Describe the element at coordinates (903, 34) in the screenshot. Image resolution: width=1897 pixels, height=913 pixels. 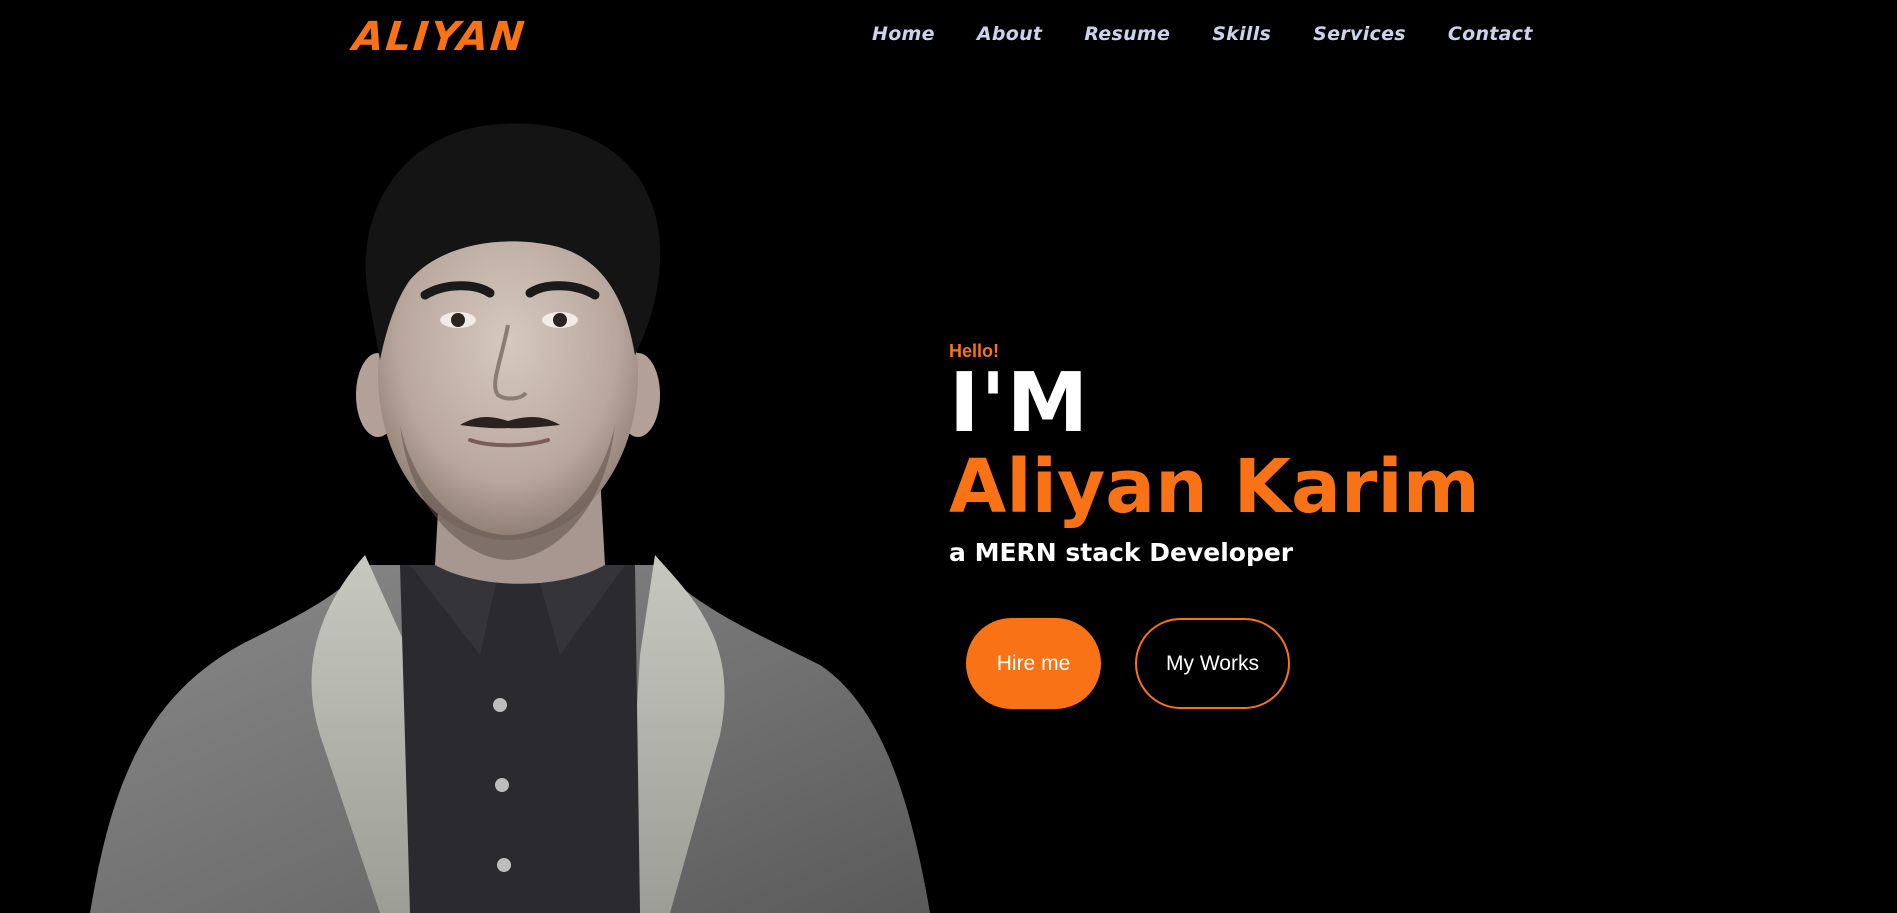
I see `nav-home-link: Home` at that location.